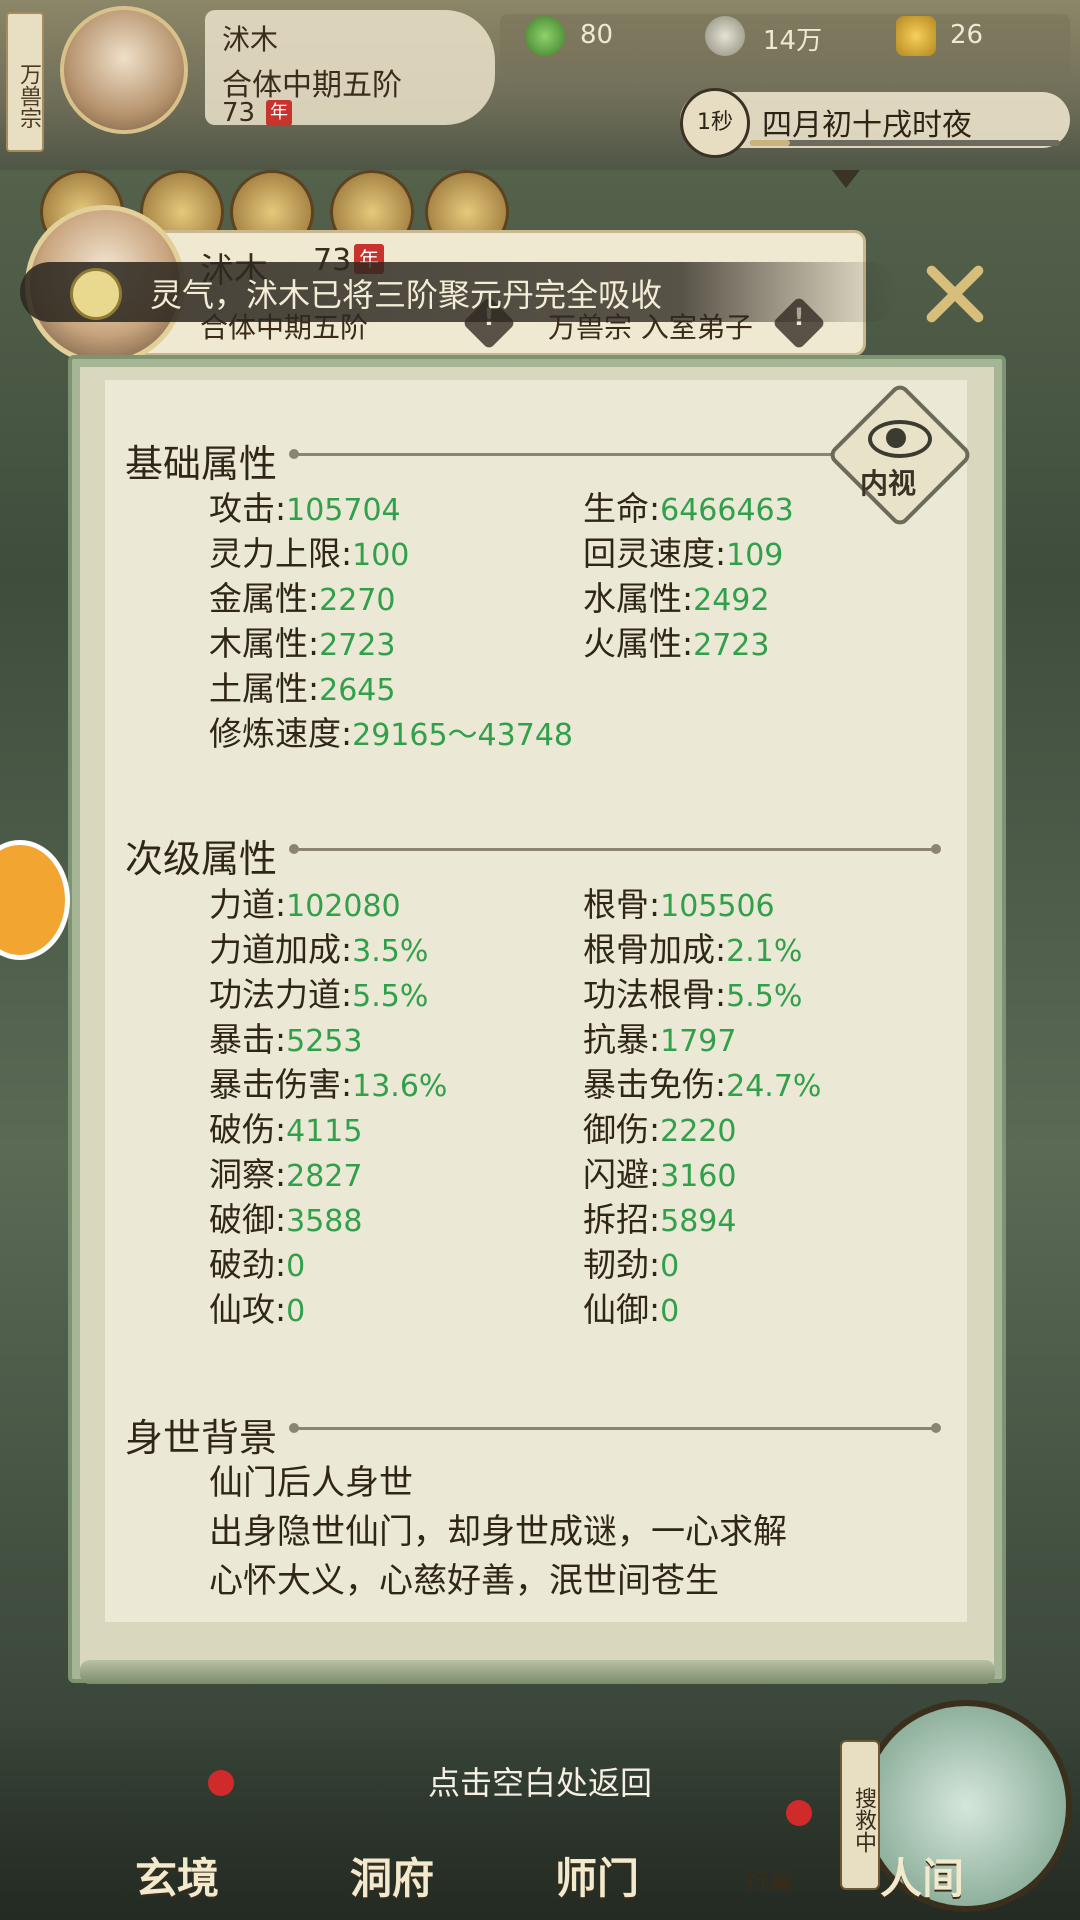  I want to click on nav-shimen: 师门, so click(597, 1875).